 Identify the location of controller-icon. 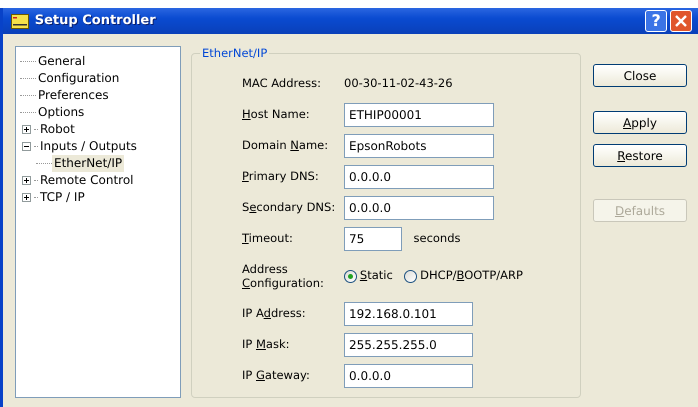
(20, 21).